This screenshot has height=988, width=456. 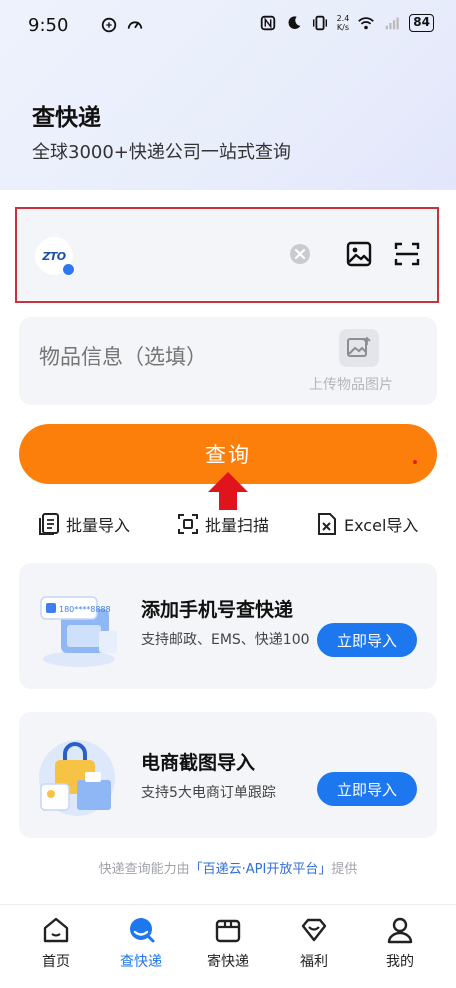 I want to click on item-info-input, so click(x=169, y=357).